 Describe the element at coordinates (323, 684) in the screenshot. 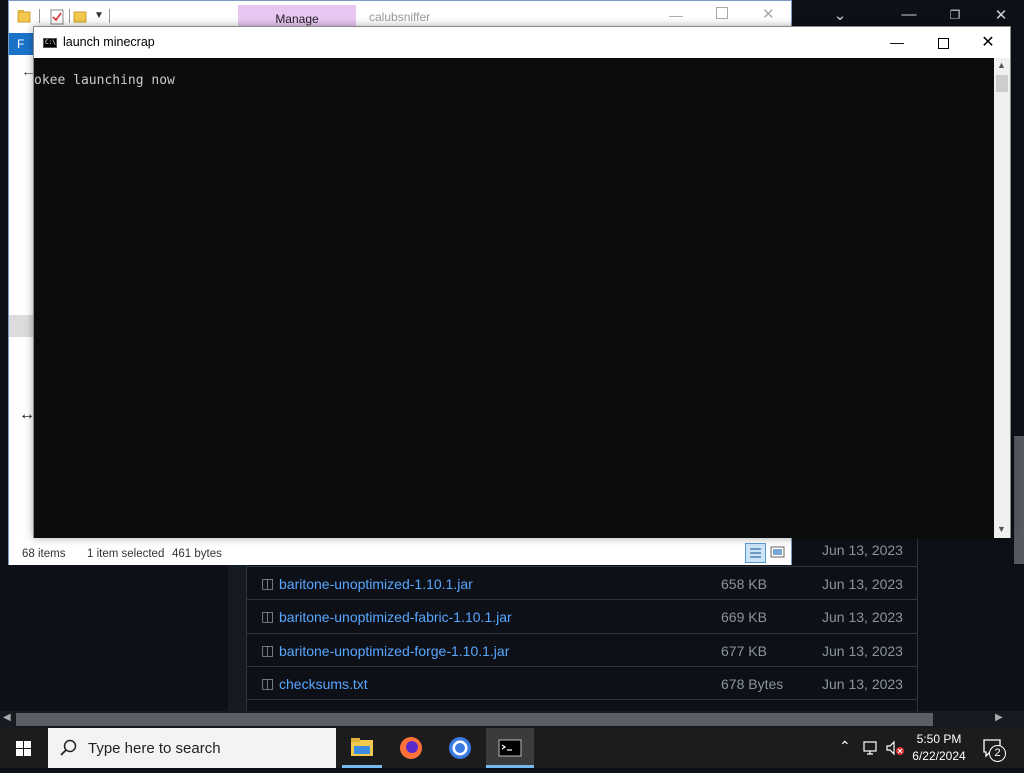

I see `asset-link: checksums.txt` at that location.